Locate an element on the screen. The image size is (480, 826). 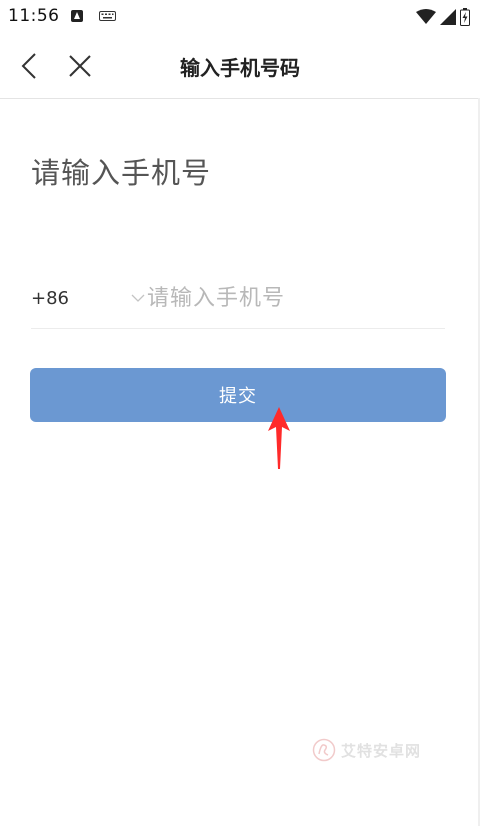
phone-input is located at coordinates (292, 298).